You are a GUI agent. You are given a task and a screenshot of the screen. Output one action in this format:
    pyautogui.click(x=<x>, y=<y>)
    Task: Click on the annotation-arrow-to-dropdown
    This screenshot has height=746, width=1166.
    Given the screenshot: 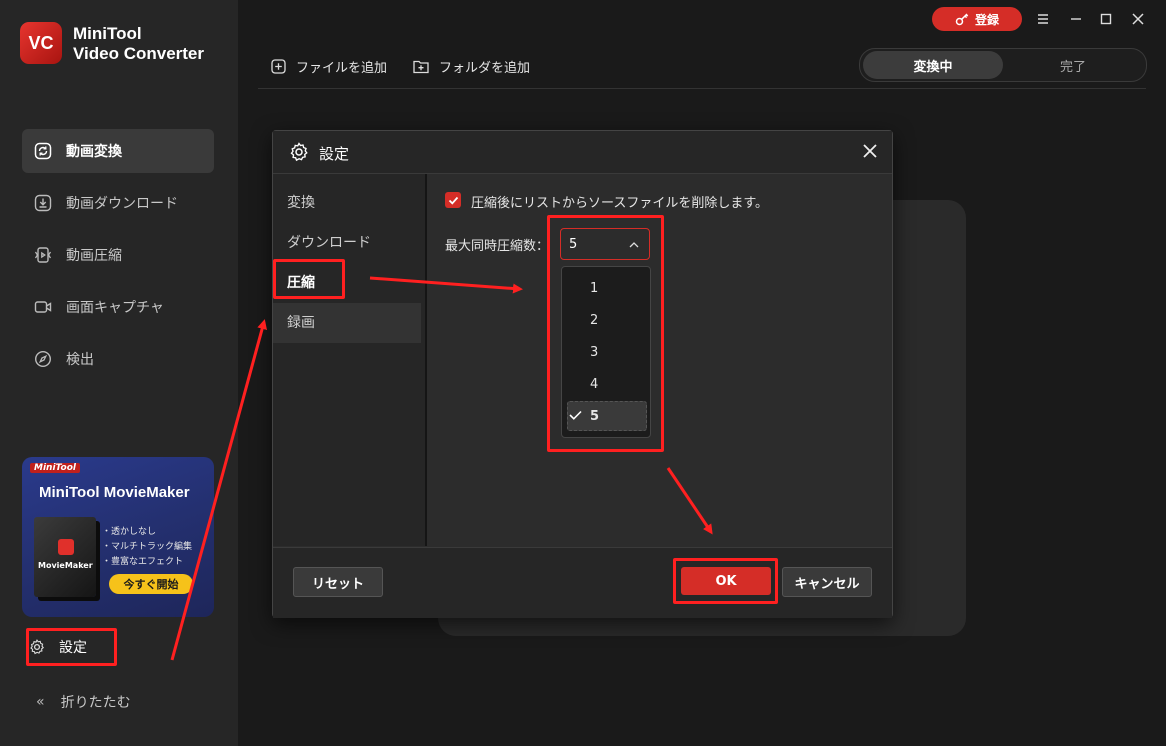 What is the action you would take?
    pyautogui.click(x=446, y=285)
    